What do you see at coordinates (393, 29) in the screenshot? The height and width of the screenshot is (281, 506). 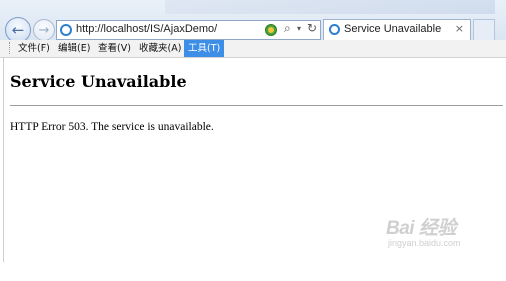 I see `tab-label: Service Unavailable` at bounding box center [393, 29].